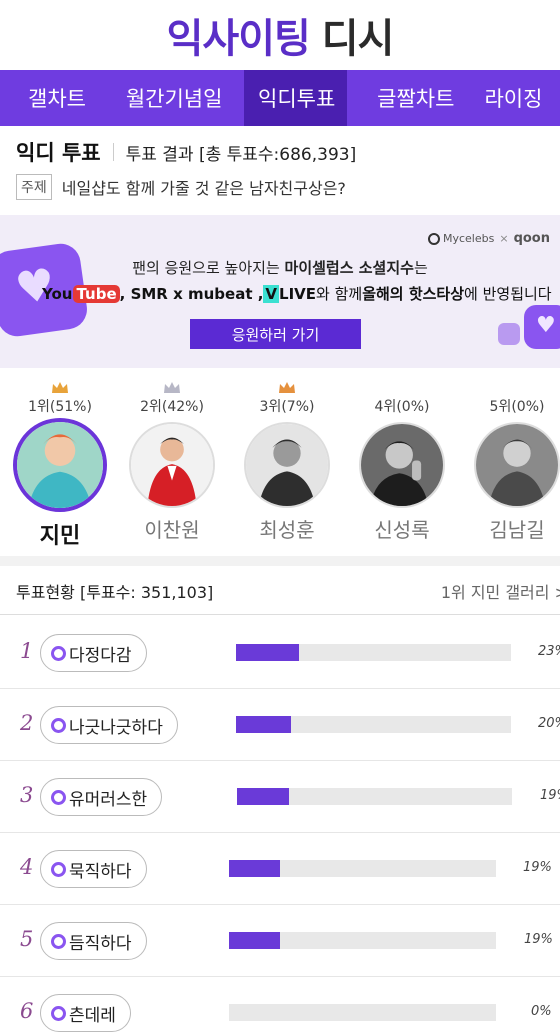 The image size is (560, 1035). Describe the element at coordinates (27, 795) in the screenshot. I see `vote-rank-number: 3` at that location.